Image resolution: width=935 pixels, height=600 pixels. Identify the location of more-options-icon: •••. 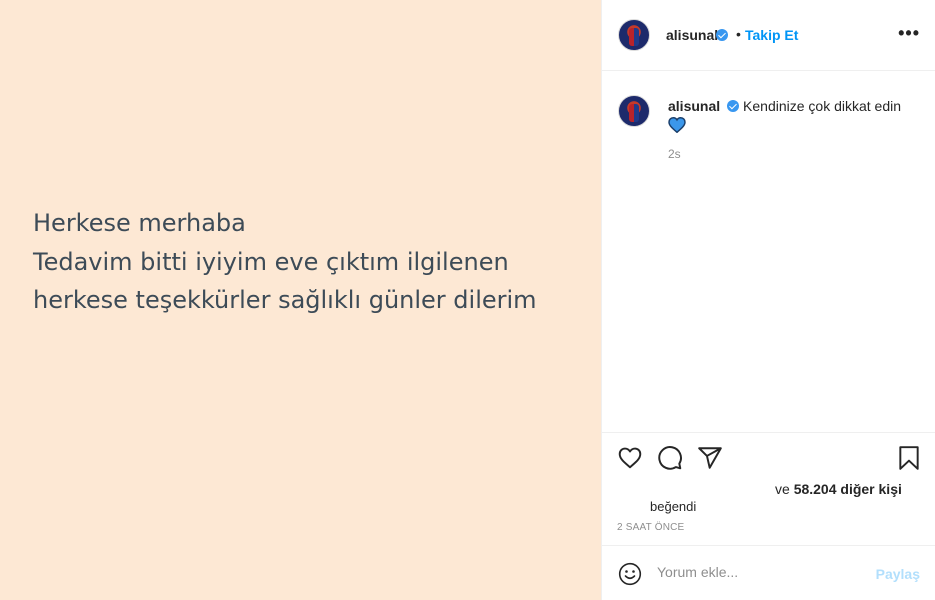
(909, 33).